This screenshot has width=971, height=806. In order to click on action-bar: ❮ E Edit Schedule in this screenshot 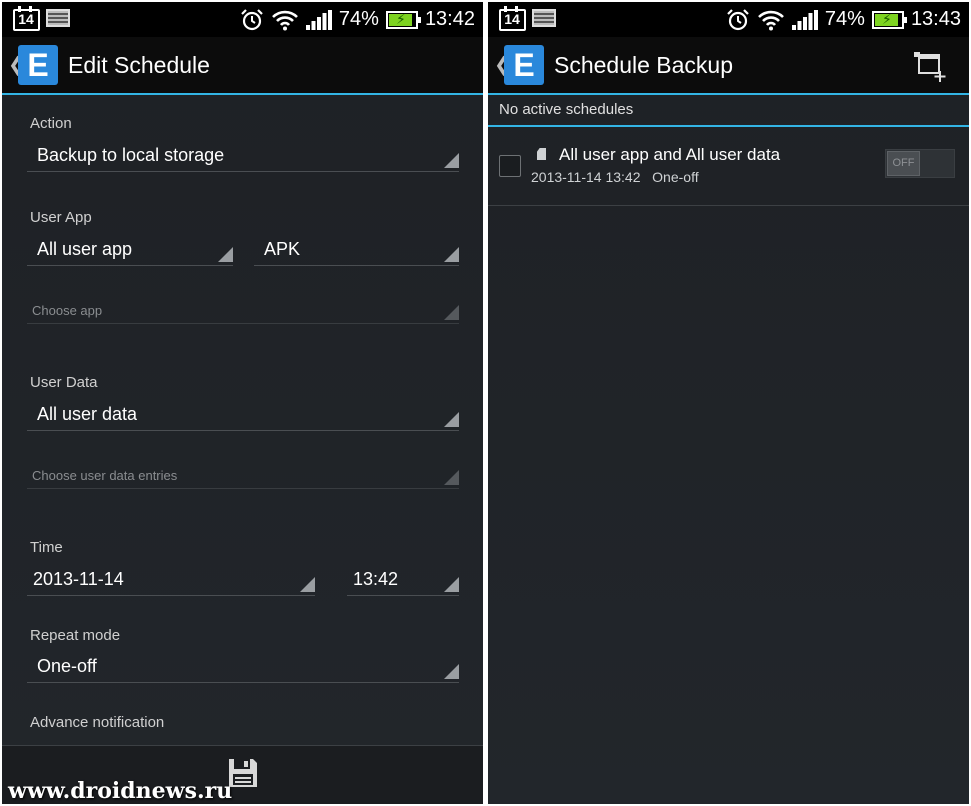, I will do `click(242, 66)`.